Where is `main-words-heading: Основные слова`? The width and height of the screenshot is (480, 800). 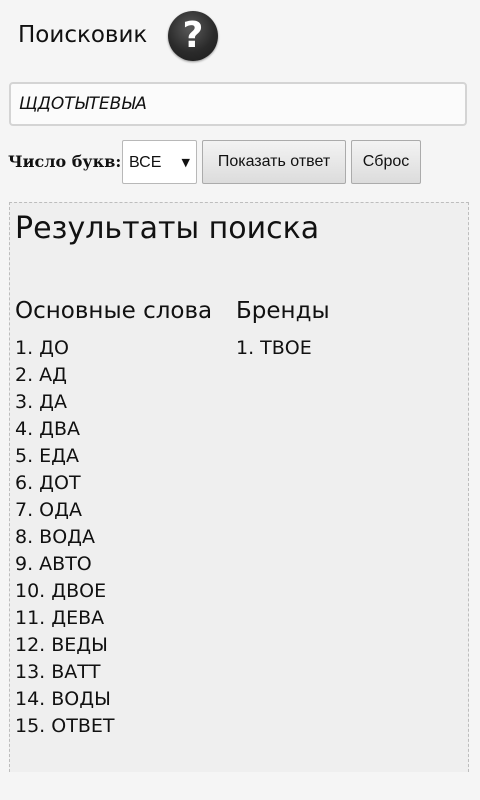 main-words-heading: Основные слова is located at coordinates (114, 311).